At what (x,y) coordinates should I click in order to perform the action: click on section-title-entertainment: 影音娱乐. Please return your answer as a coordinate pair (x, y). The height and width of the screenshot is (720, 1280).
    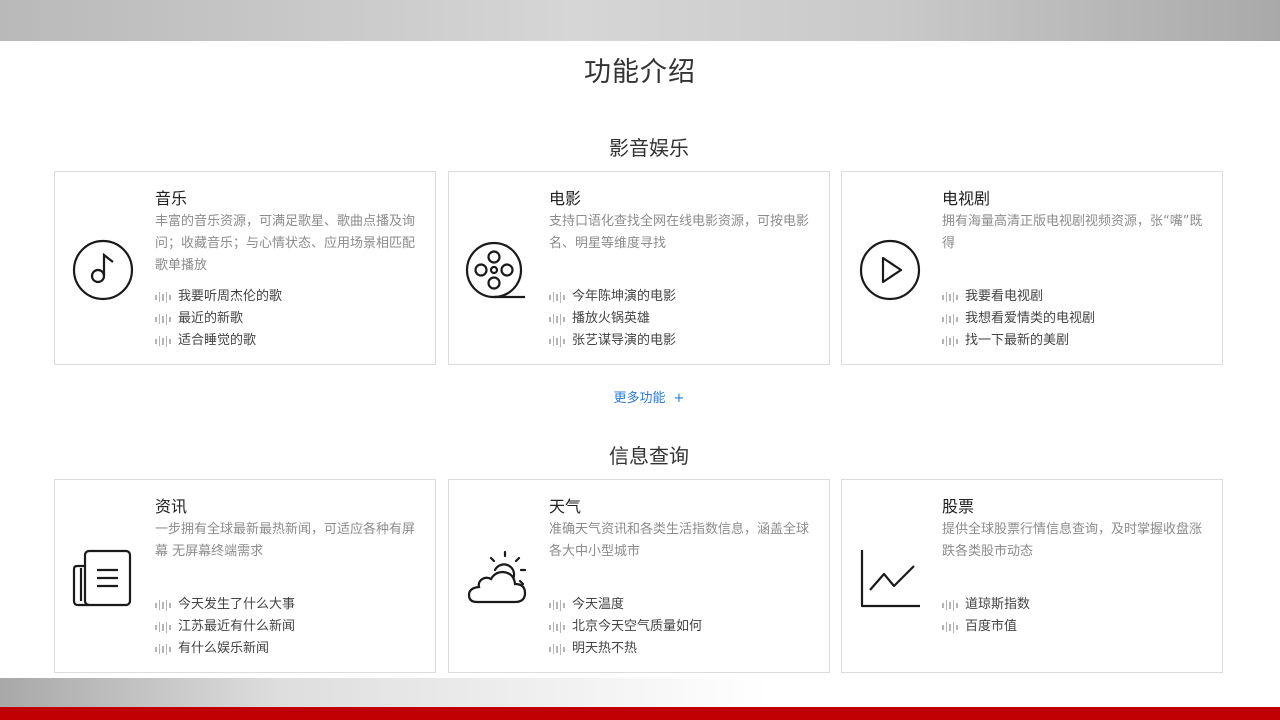
    Looking at the image, I should click on (649, 148).